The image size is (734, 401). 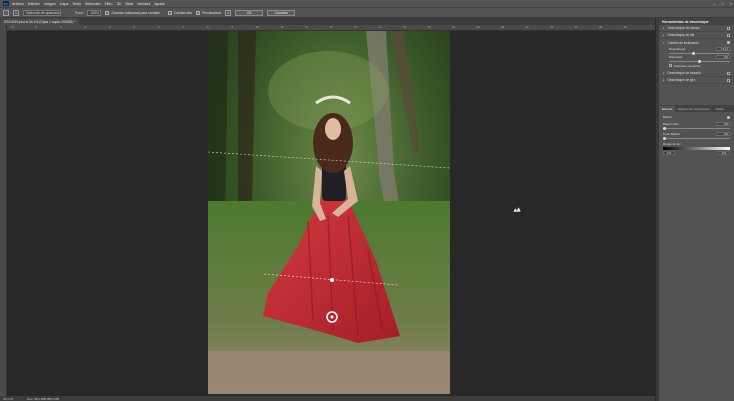 I want to click on iris-blur-checkbox, so click(x=728, y=35).